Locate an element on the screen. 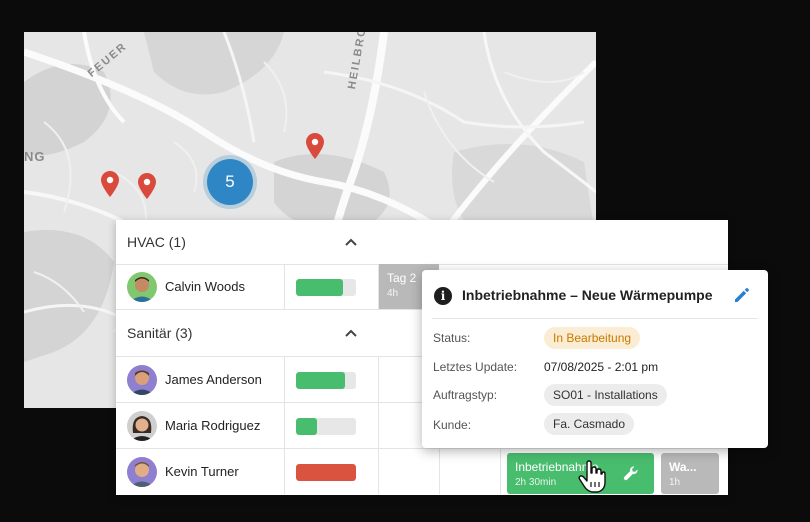 This screenshot has width=810, height=522. customer-chip: Fa. Casmado is located at coordinates (589, 424).